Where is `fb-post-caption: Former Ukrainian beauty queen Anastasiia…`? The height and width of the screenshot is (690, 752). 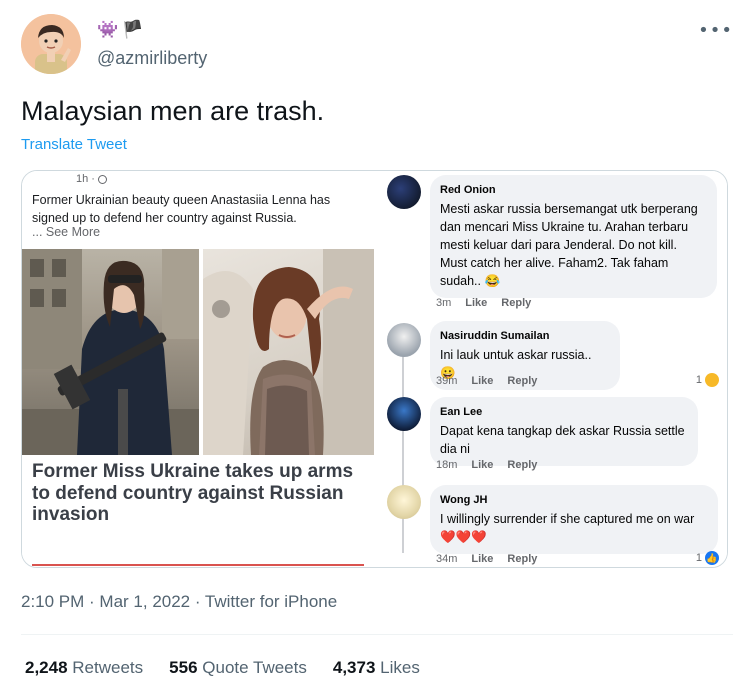 fb-post-caption: Former Ukrainian beauty queen Anastasiia… is located at coordinates (181, 209).